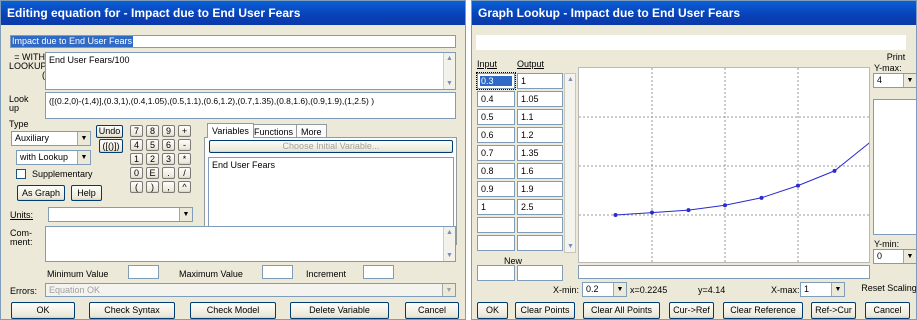 The height and width of the screenshot is (320, 917). I want to click on comment-scrollbar: ▲ ▼, so click(449, 244).